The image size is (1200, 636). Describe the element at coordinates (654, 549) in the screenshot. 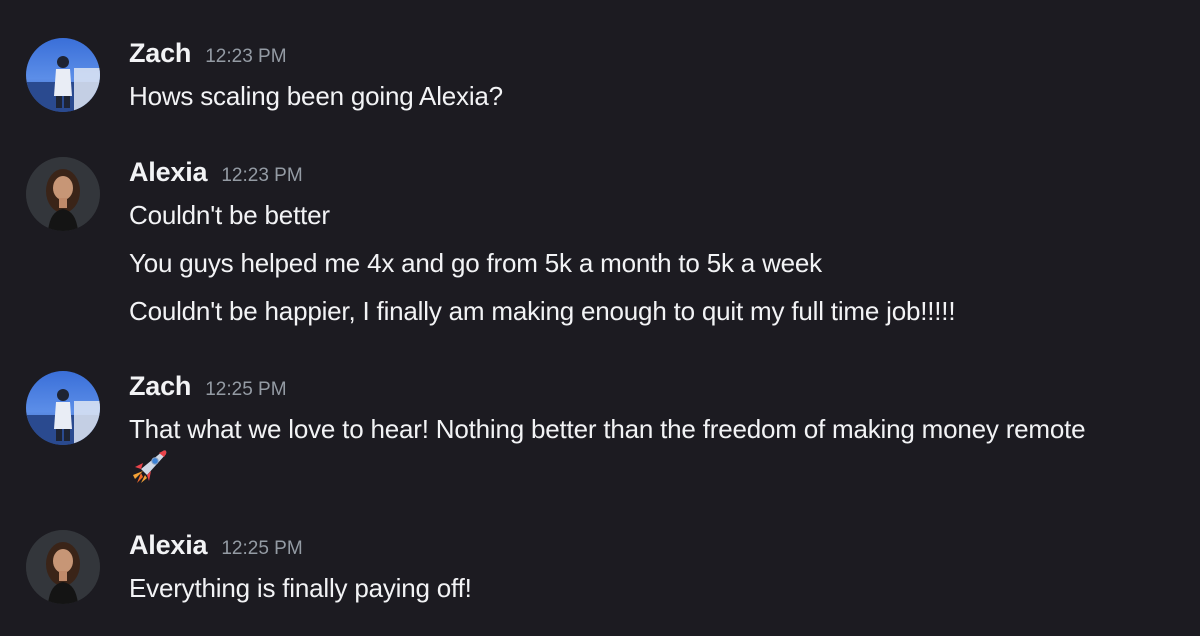

I see `message-header: Alexia 12:25 PM` at that location.